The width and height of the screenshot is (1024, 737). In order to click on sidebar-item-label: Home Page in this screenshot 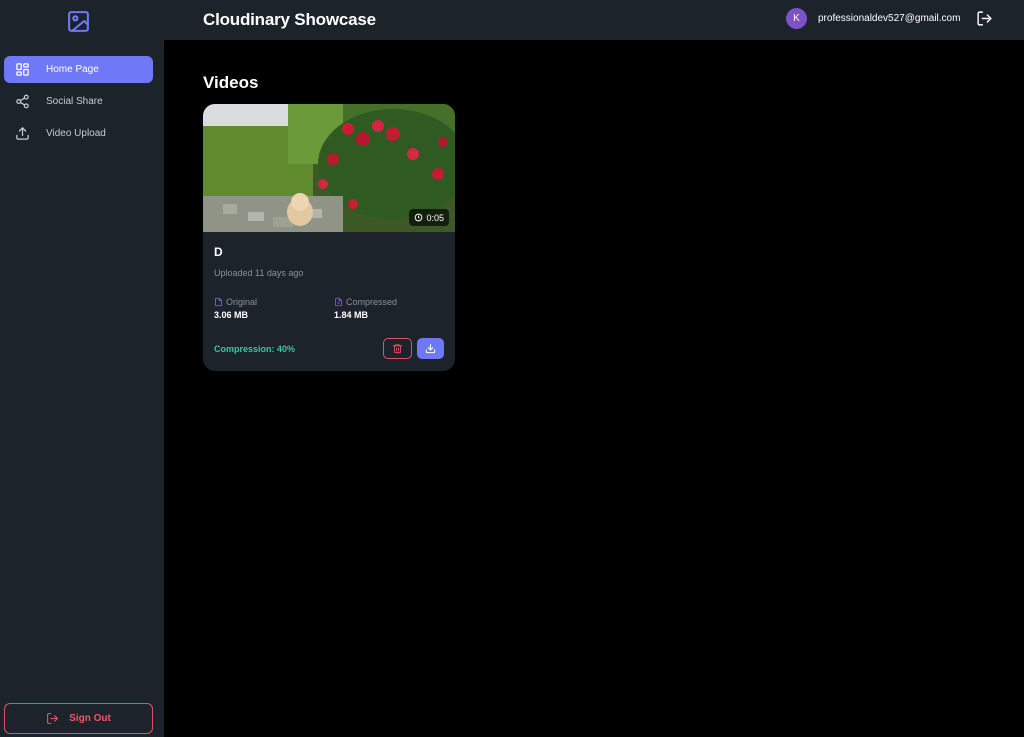, I will do `click(72, 69)`.